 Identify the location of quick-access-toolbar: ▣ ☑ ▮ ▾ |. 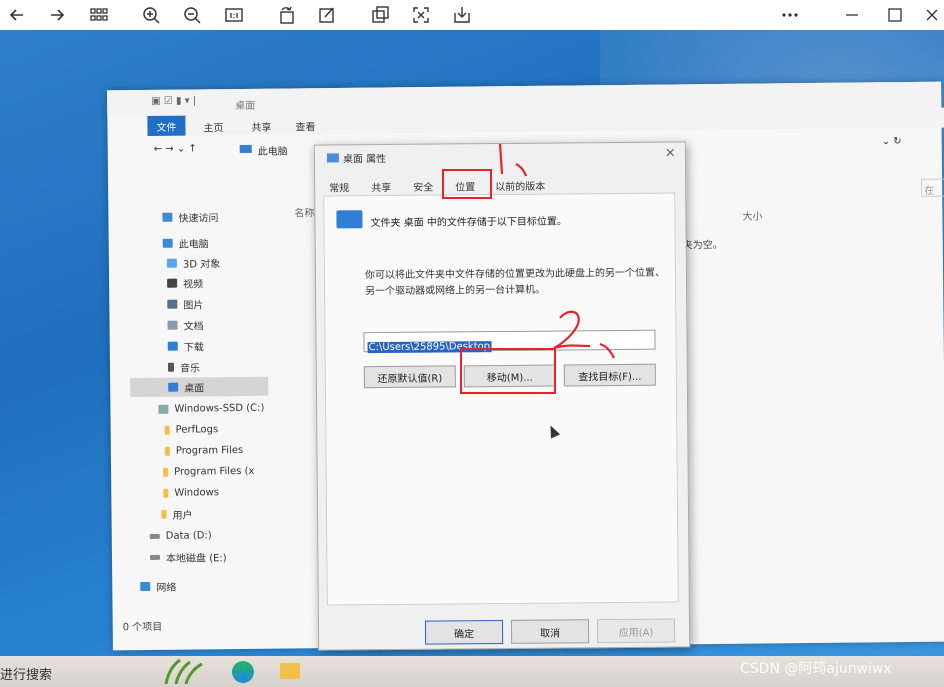
(173, 100).